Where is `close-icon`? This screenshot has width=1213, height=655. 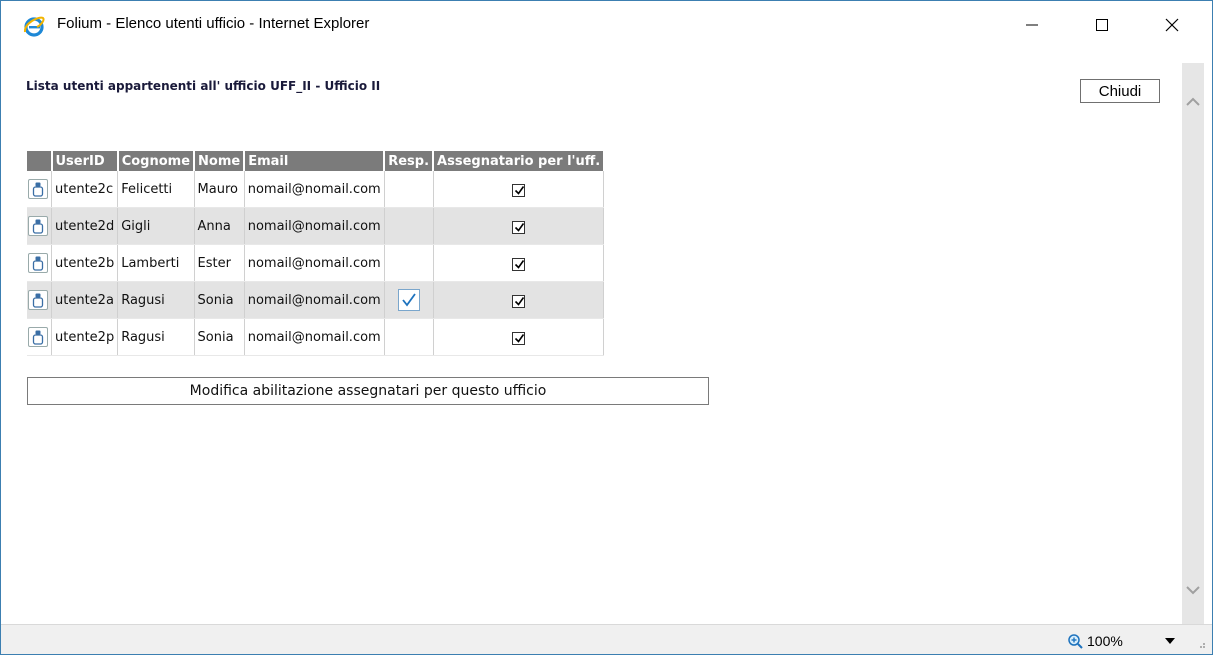 close-icon is located at coordinates (1172, 25).